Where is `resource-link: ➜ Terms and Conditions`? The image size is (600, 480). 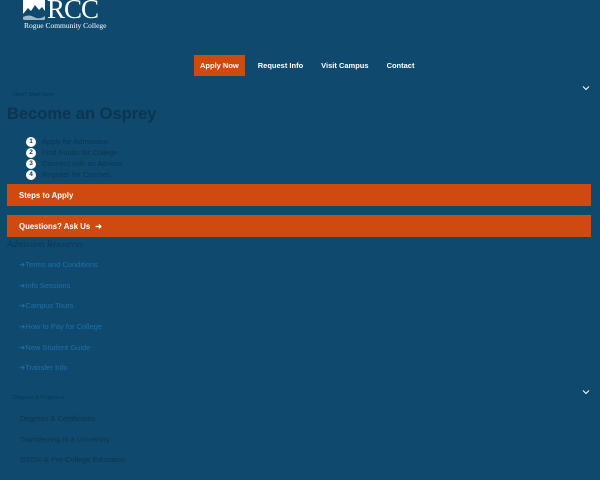 resource-link: ➜ Terms and Conditions is located at coordinates (60, 270).